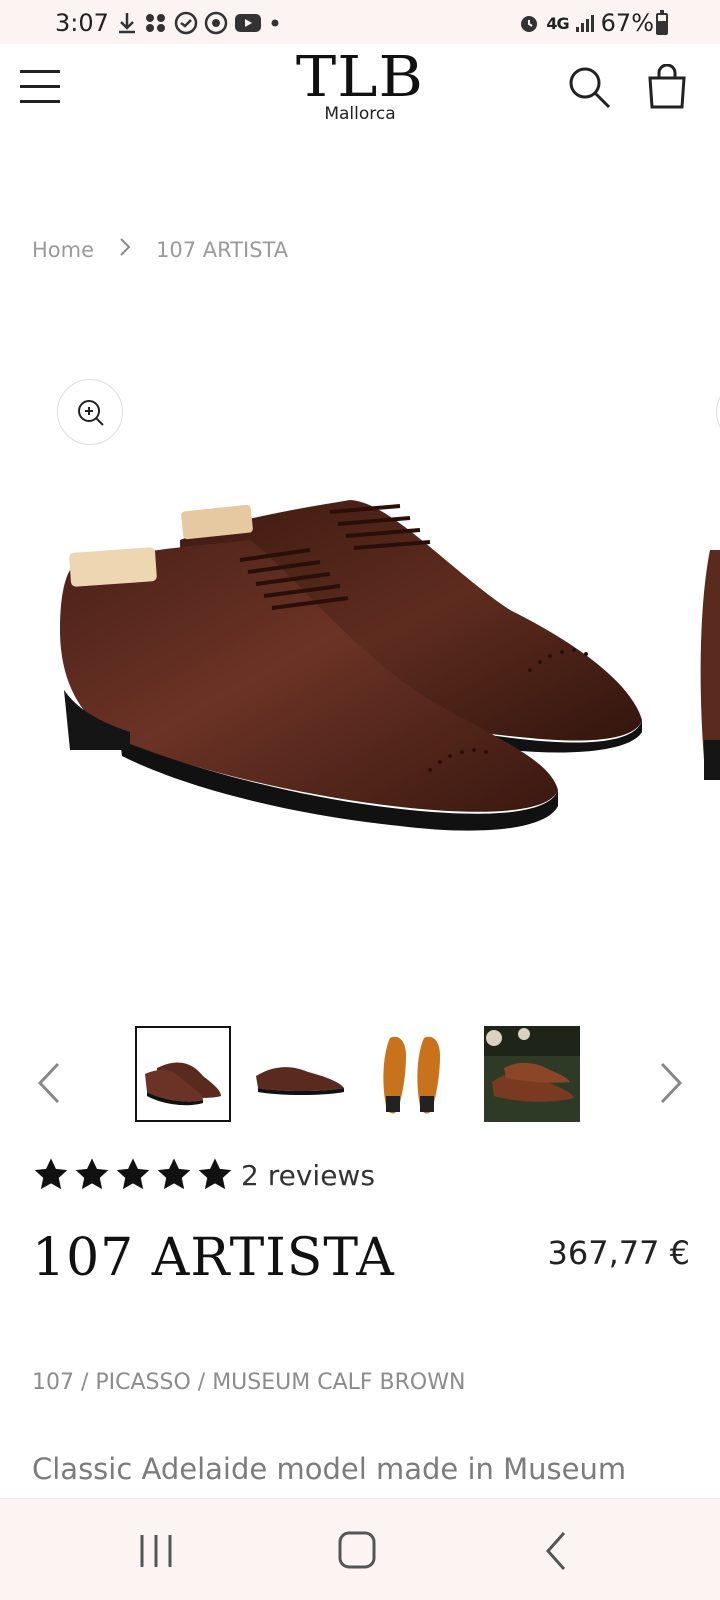 Image resolution: width=720 pixels, height=1600 pixels. Describe the element at coordinates (718, 412) in the screenshot. I see `next-slide-zoom-peek` at that location.